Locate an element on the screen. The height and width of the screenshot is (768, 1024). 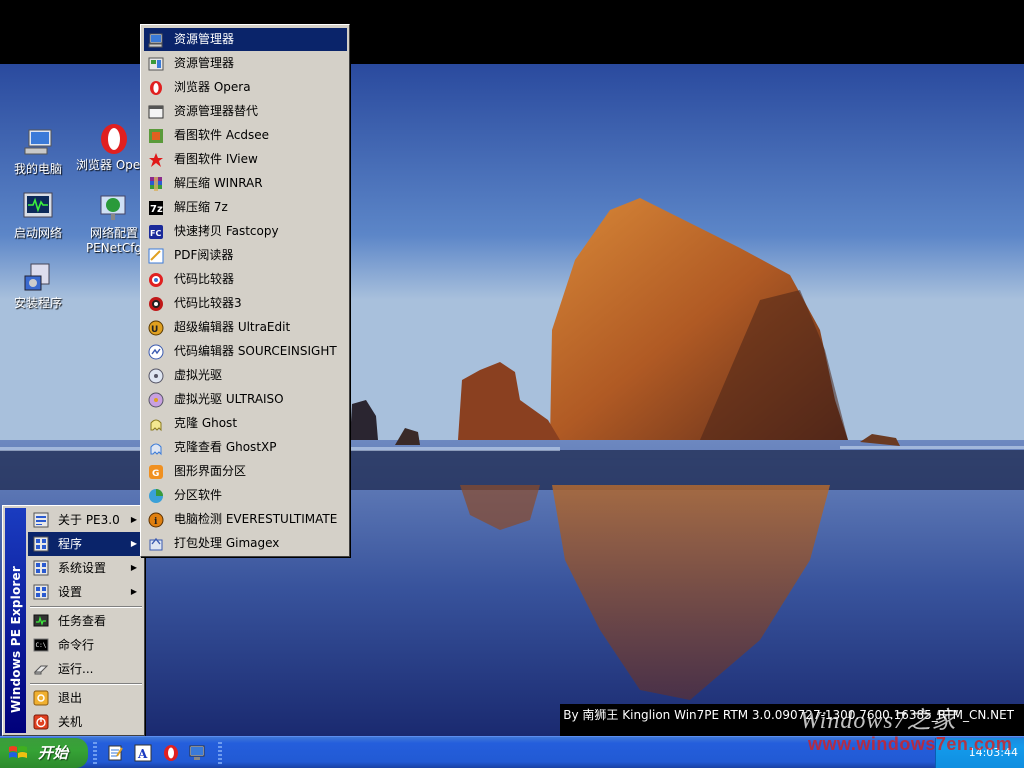
start-button: 开始 is located at coordinates (44, 753).